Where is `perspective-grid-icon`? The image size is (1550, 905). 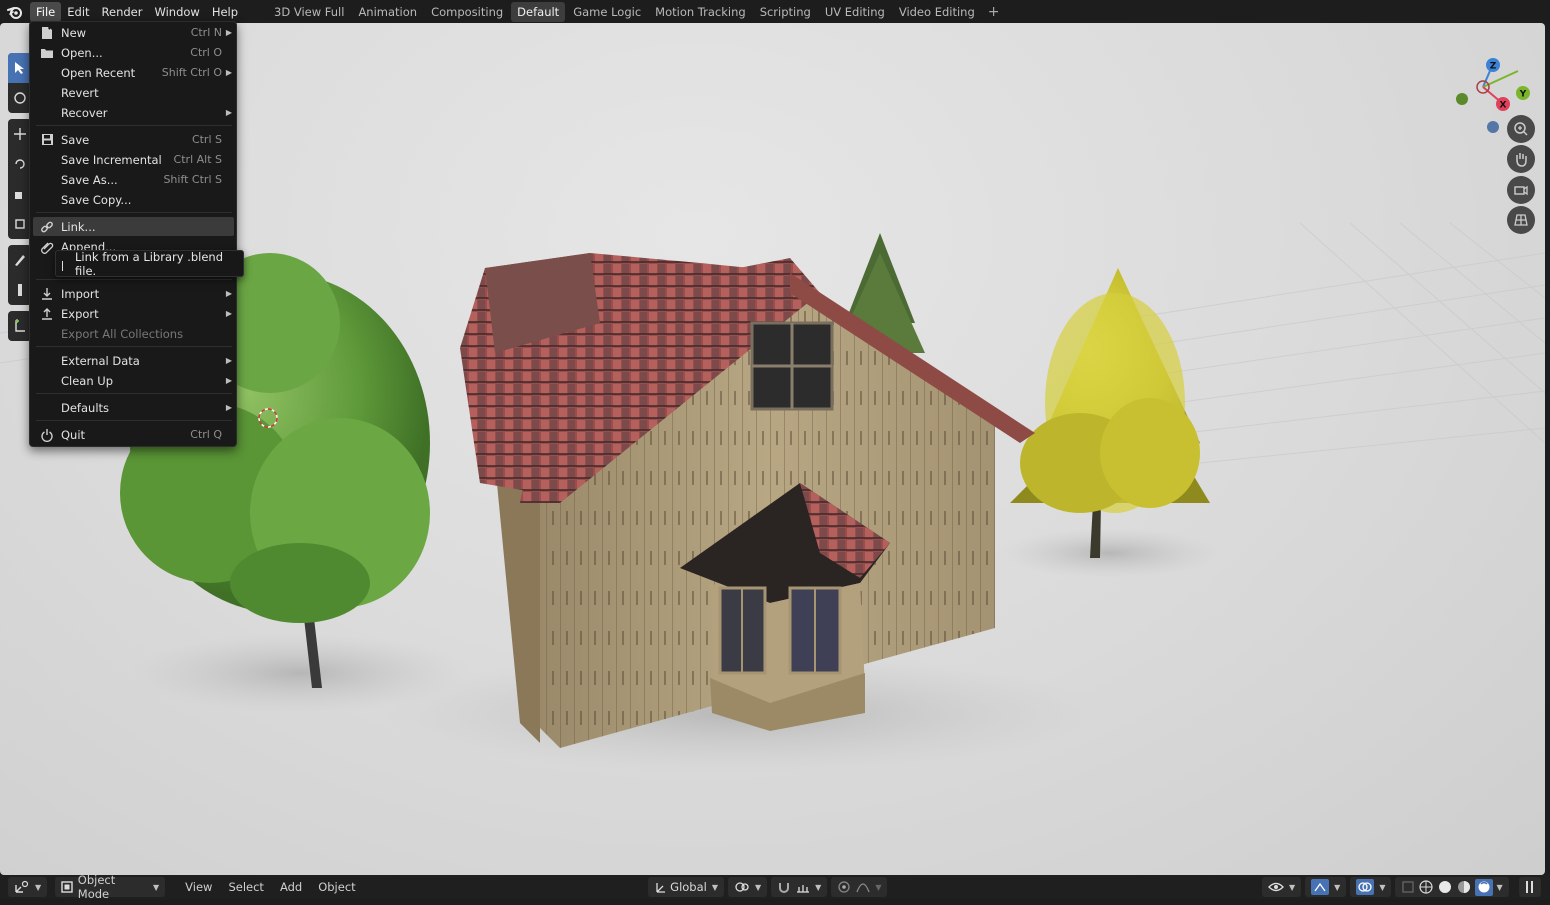
perspective-grid-icon is located at coordinates (1521, 220).